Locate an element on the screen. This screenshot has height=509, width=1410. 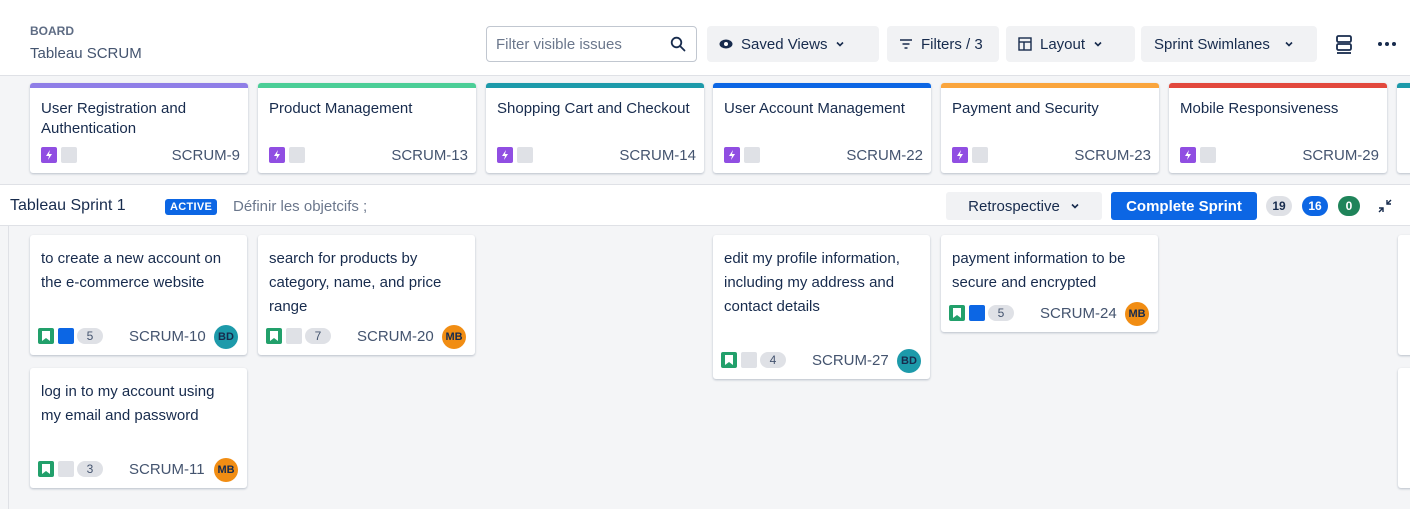
epic-card: User Account Management SCRUM-22 is located at coordinates (822, 128).